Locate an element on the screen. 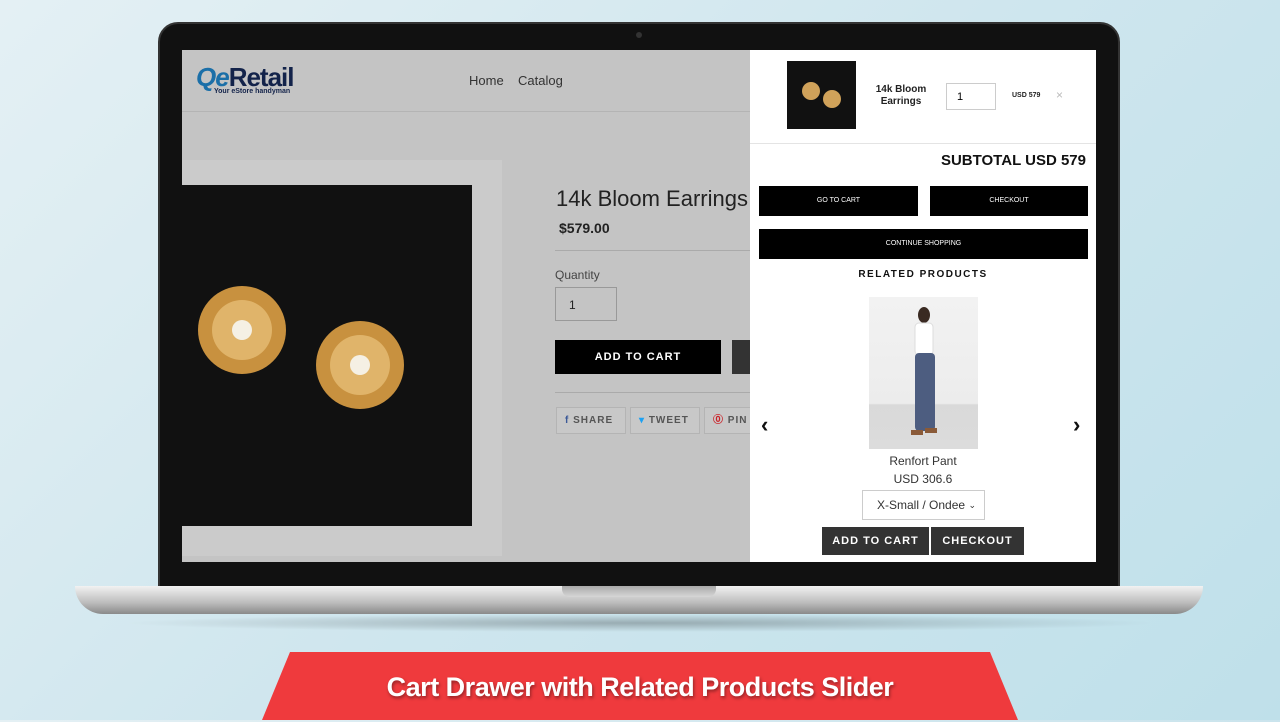 This screenshot has height=722, width=1280. related-product-name: Renfort Pant is located at coordinates (923, 461).